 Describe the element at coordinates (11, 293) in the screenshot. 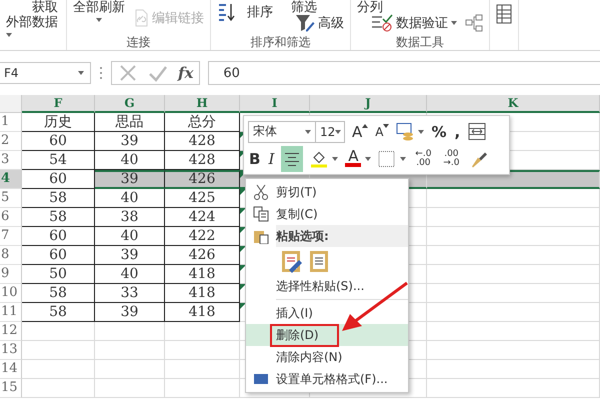

I see `row-header: 10` at that location.